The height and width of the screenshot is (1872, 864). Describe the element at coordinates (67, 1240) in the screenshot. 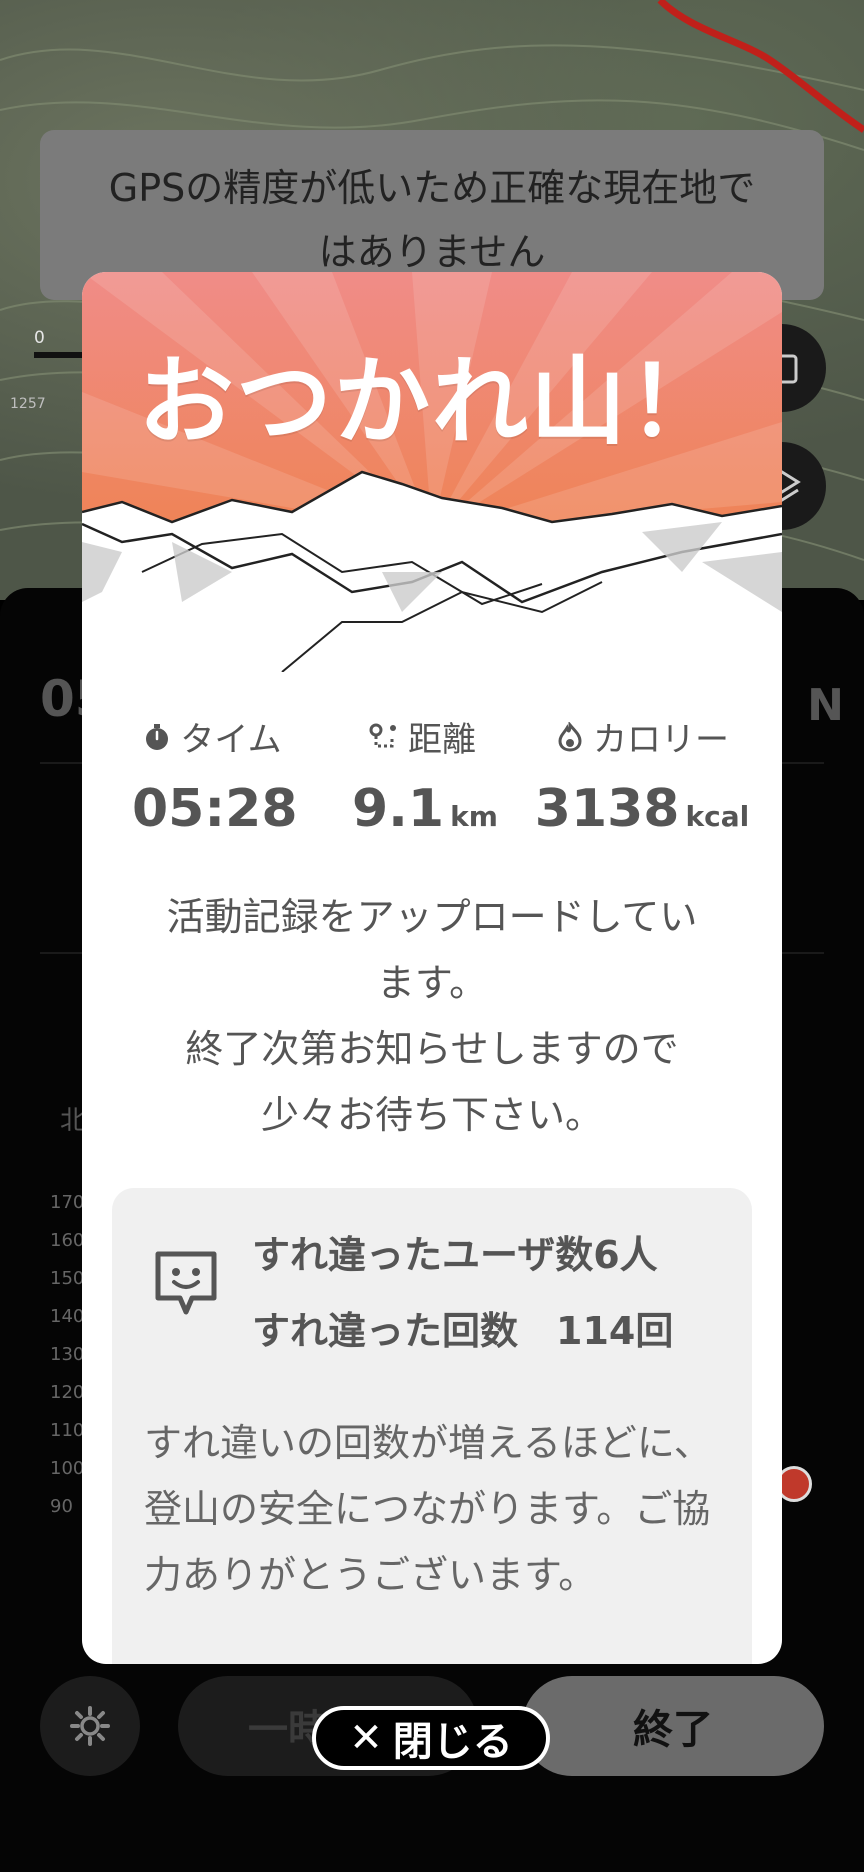

I see `axis-label: 160` at that location.